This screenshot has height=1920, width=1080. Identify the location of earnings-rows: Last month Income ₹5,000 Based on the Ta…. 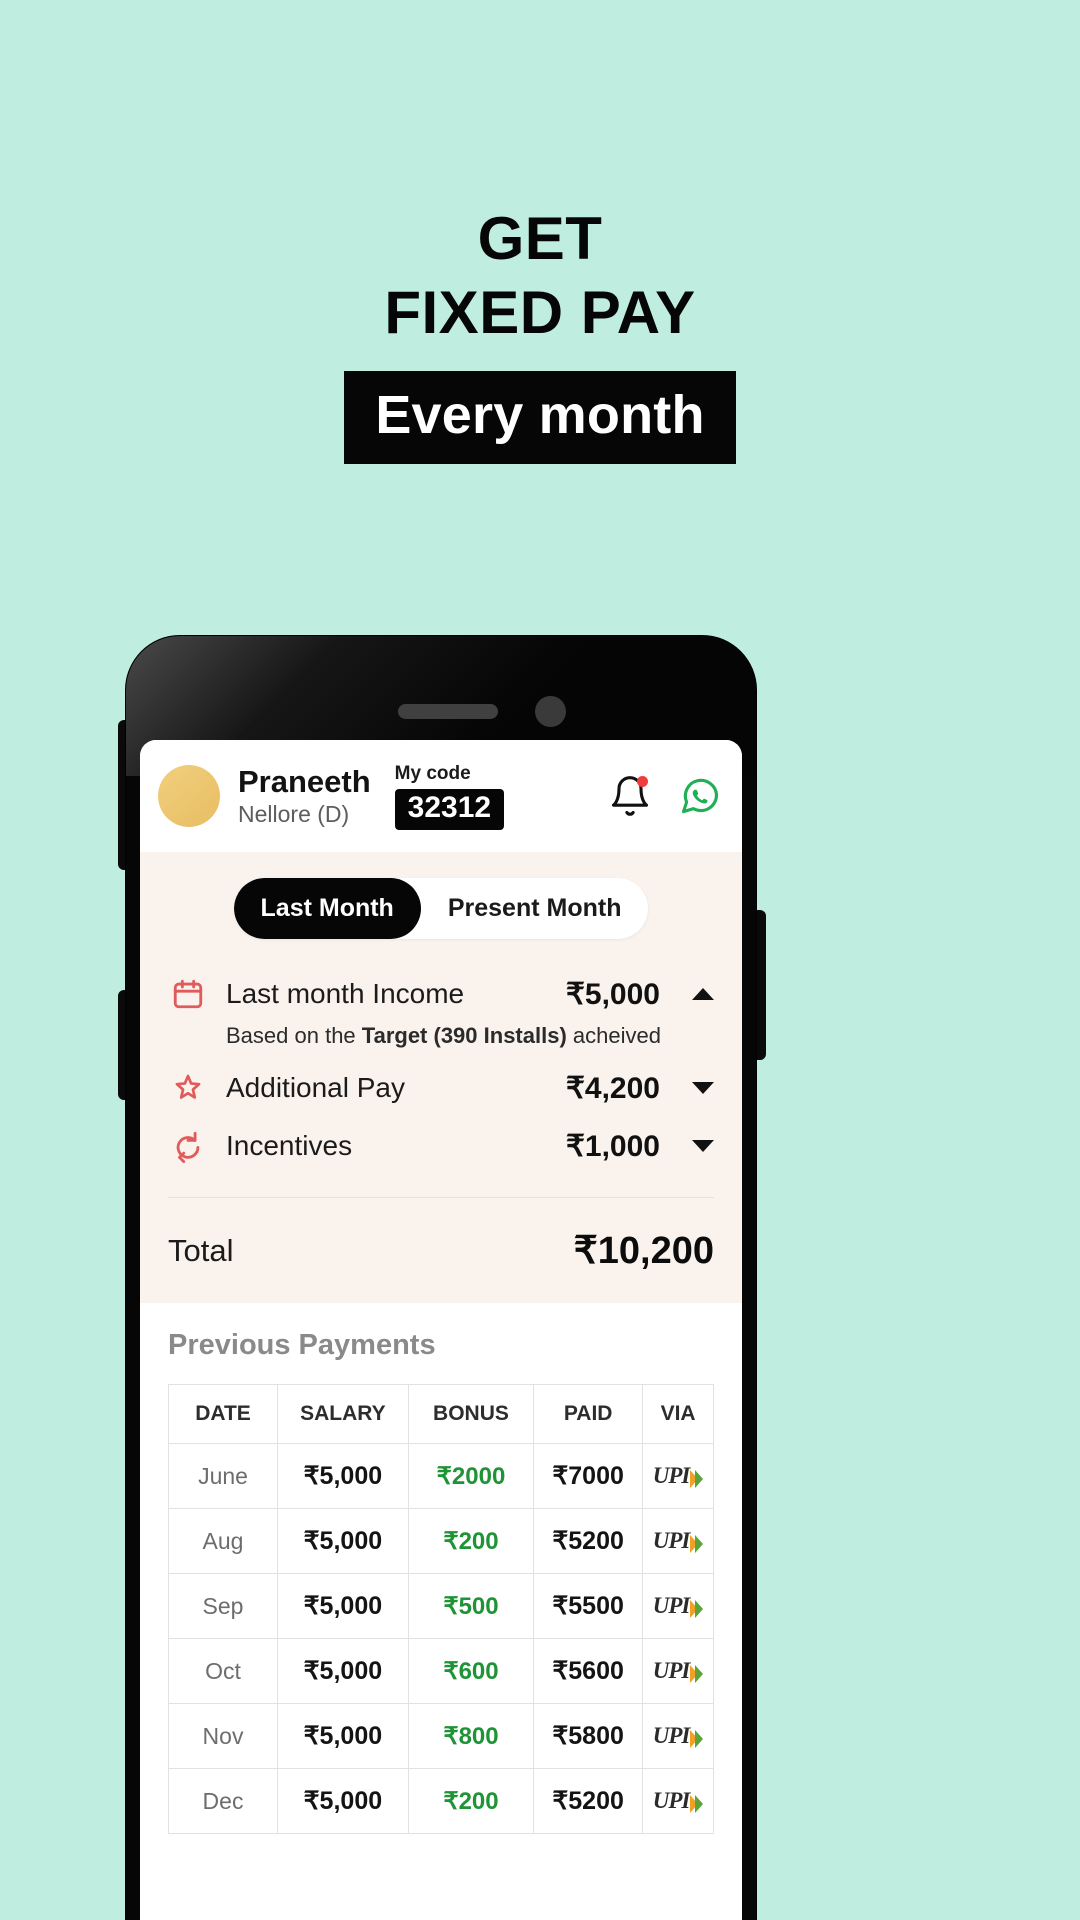
(441, 1070).